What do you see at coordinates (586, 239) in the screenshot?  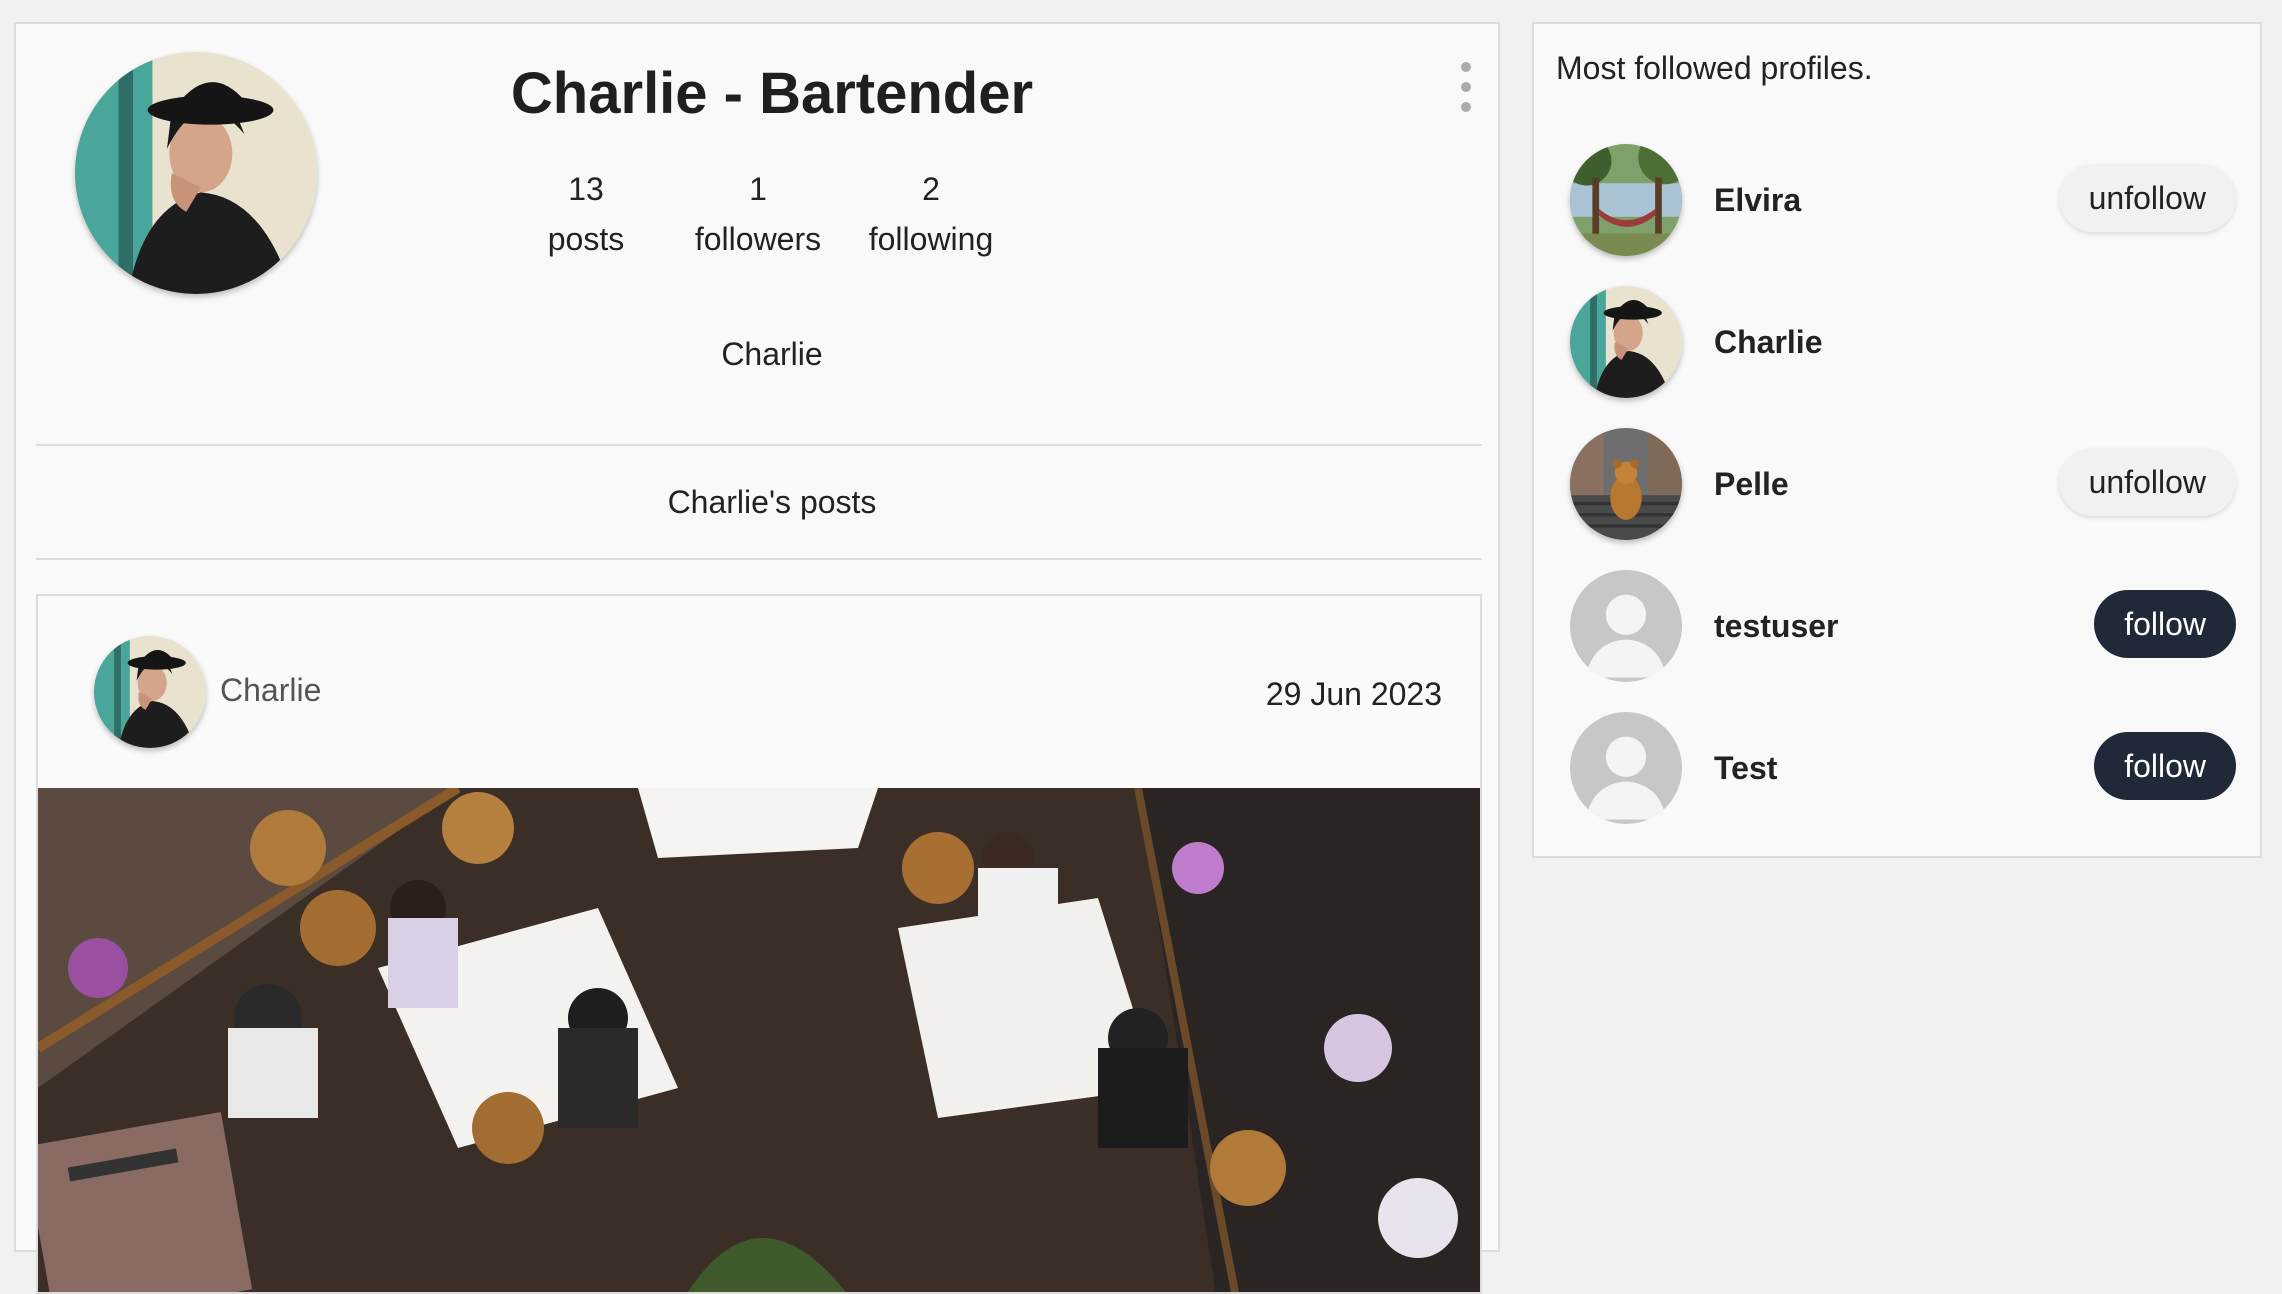 I see `stat-posts-label: posts` at bounding box center [586, 239].